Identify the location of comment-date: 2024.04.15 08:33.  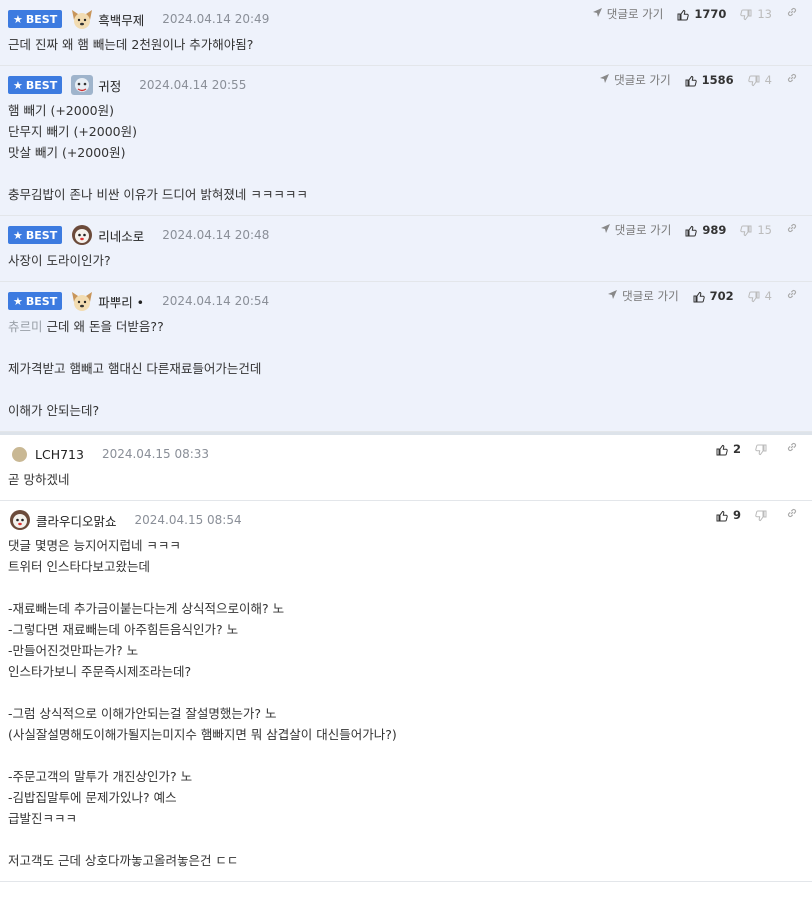
(155, 454).